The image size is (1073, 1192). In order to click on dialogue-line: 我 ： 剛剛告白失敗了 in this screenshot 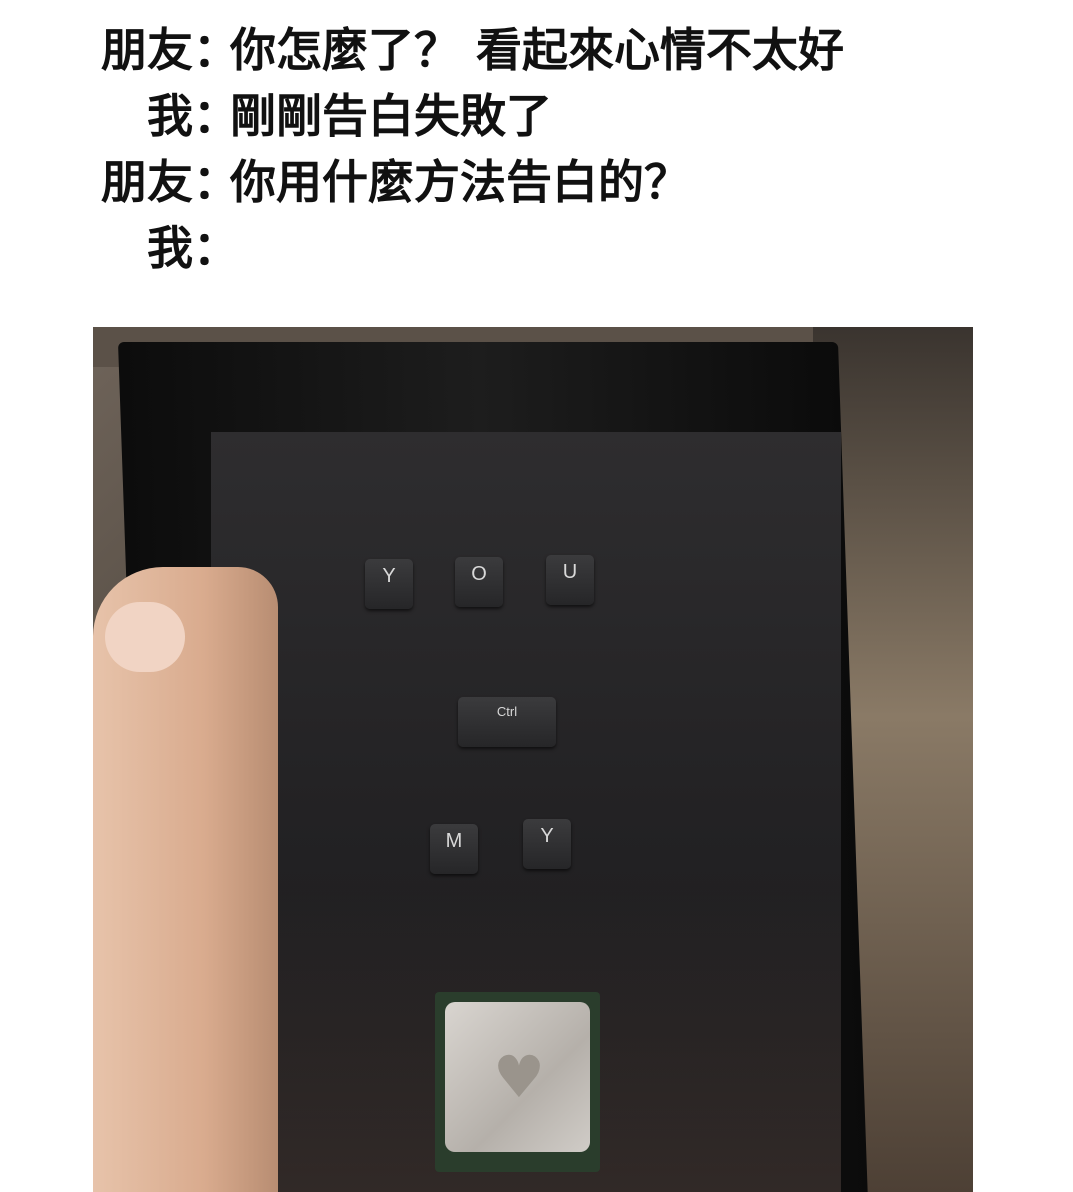, I will do `click(536, 116)`.